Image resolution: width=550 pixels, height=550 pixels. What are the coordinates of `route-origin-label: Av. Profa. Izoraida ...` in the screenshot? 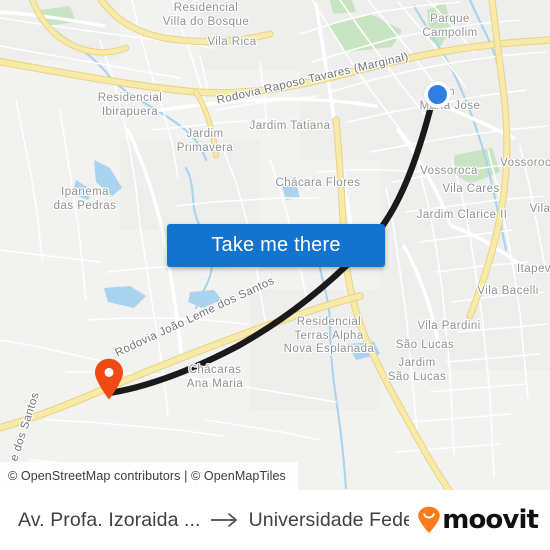 It's located at (109, 519).